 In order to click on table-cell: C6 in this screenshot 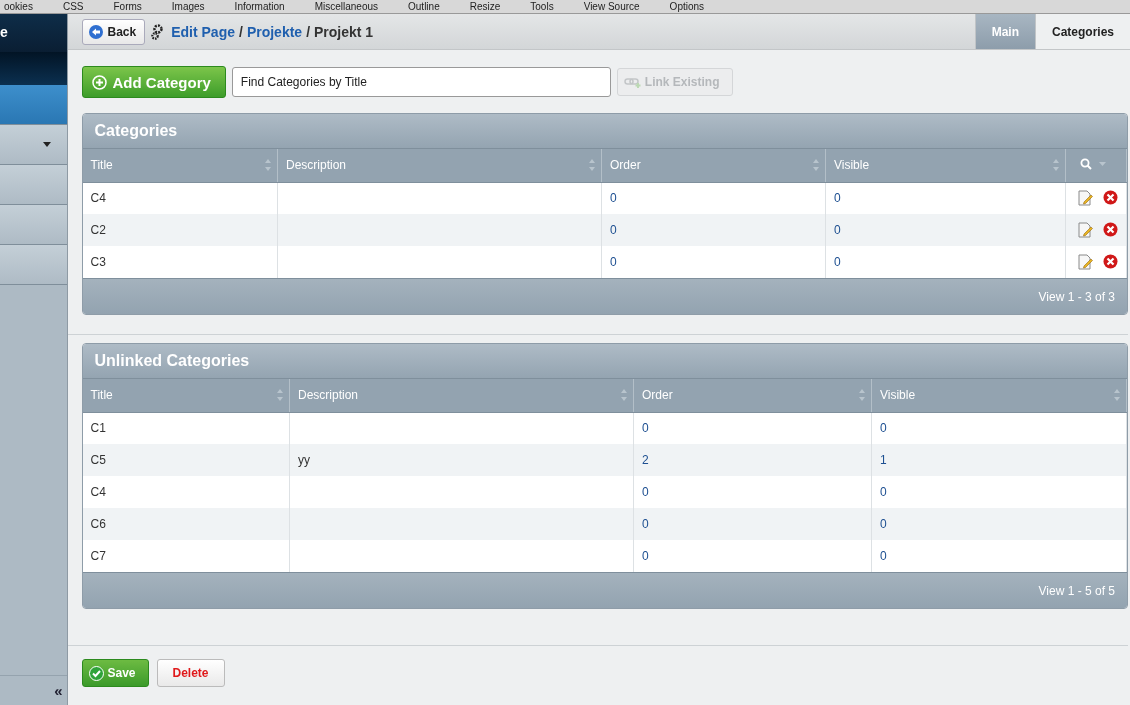, I will do `click(186, 524)`.